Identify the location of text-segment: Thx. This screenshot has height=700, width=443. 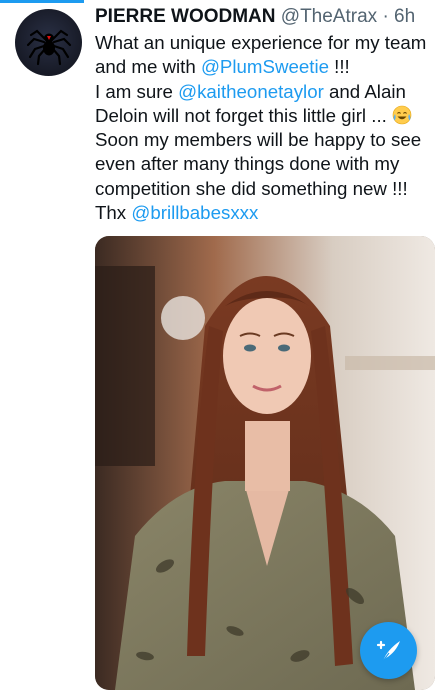
(113, 213).